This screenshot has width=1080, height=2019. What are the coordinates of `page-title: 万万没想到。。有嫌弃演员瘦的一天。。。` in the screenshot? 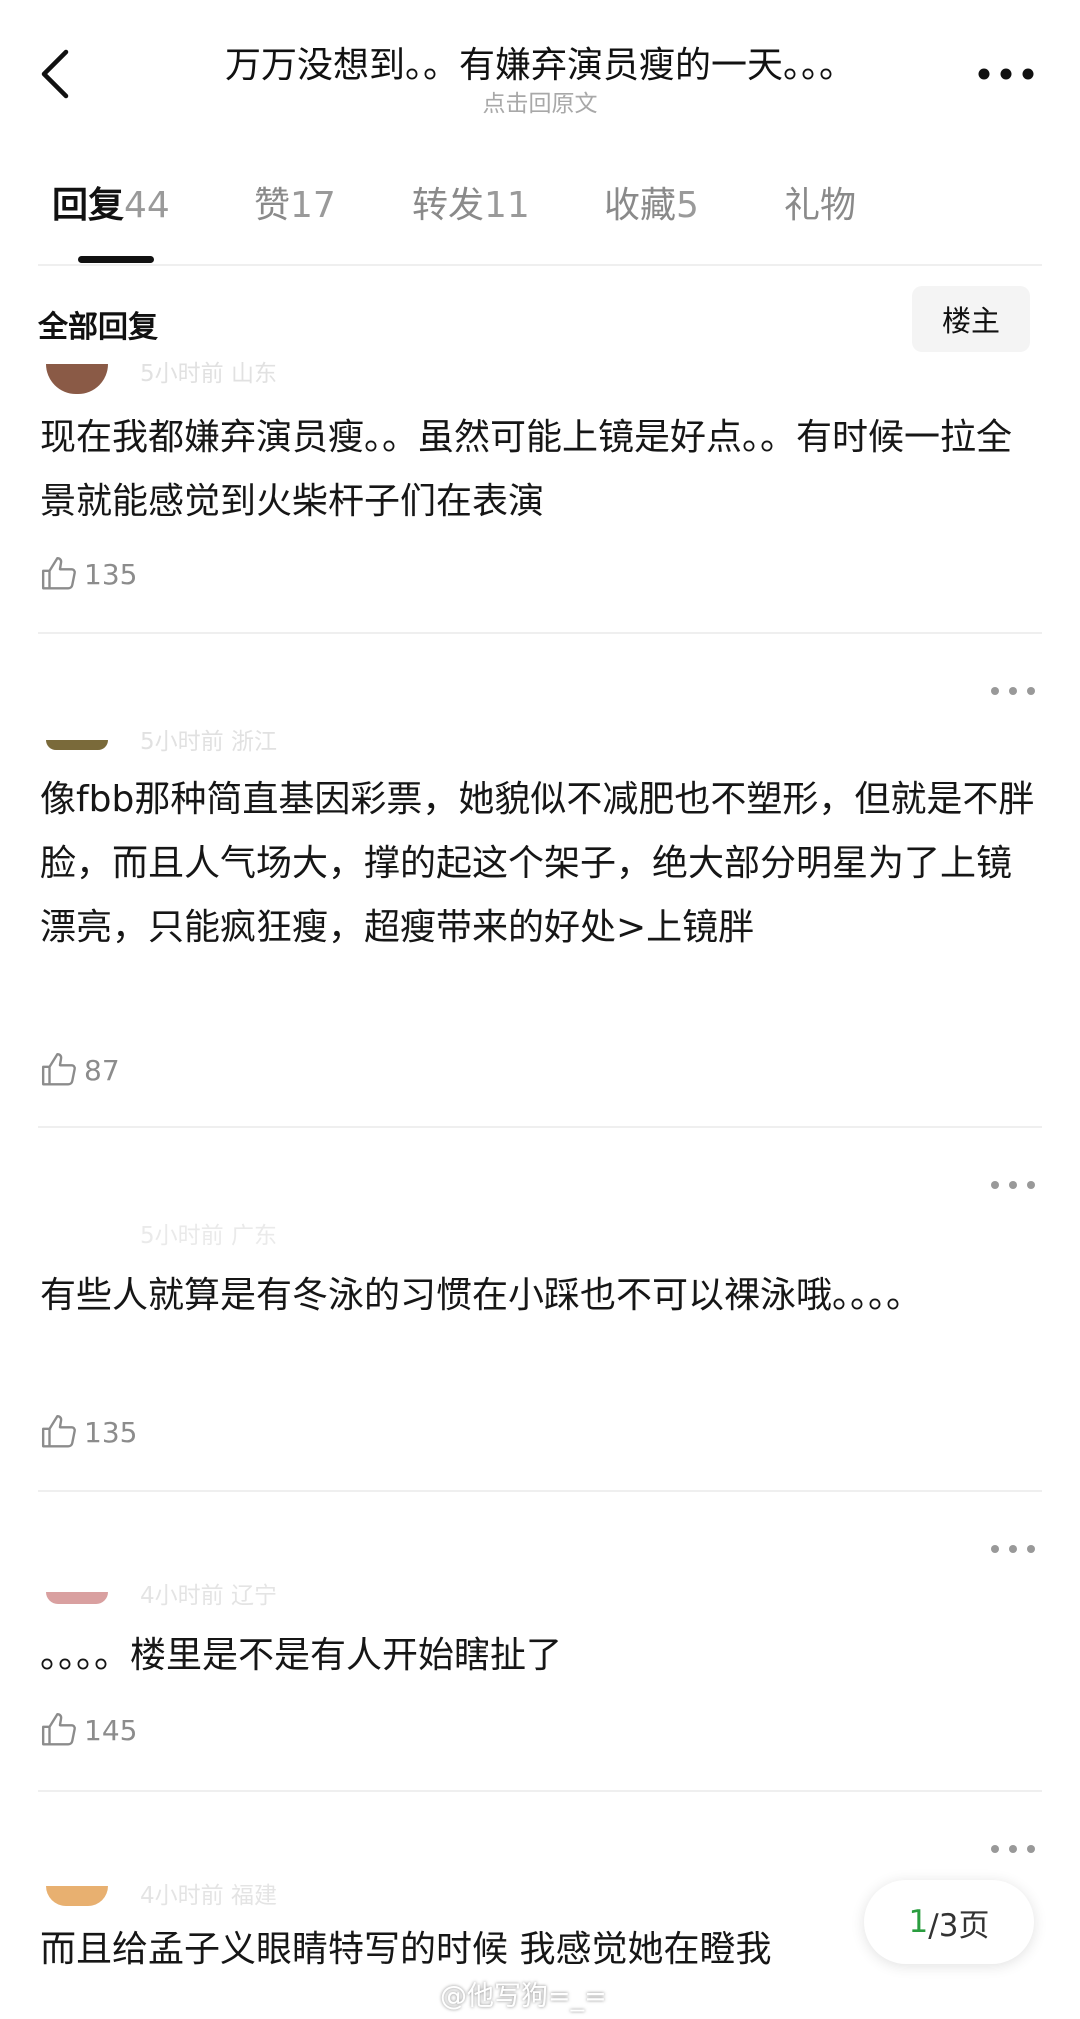 It's located at (539, 65).